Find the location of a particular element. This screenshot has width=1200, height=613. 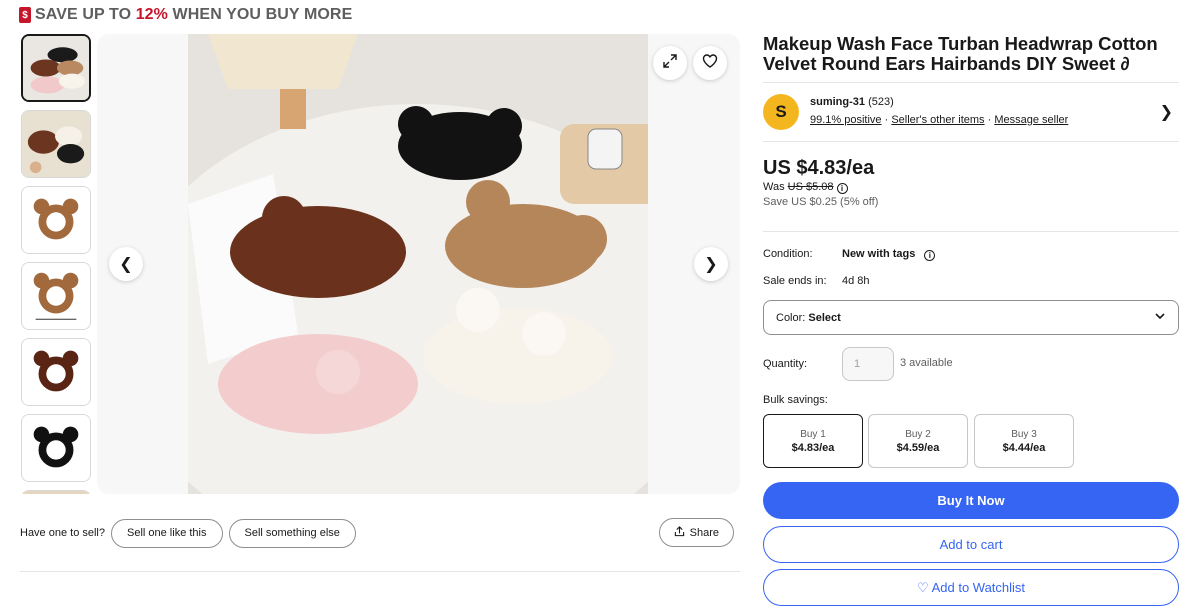

title-divider is located at coordinates (971, 82).